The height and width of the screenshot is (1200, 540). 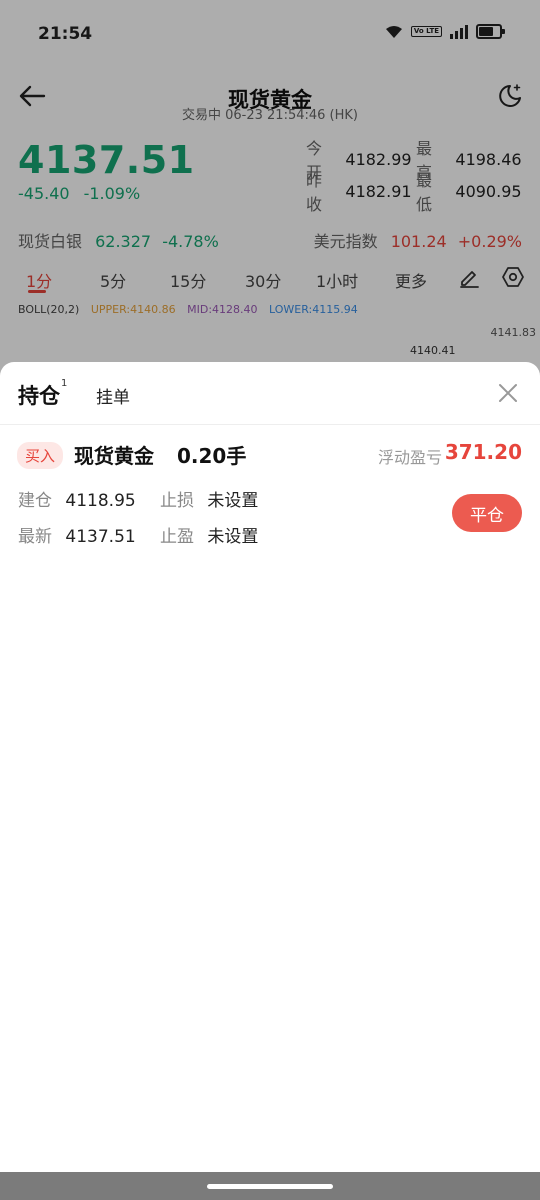 What do you see at coordinates (35, 537) in the screenshot?
I see `latest-price-label: 最新` at bounding box center [35, 537].